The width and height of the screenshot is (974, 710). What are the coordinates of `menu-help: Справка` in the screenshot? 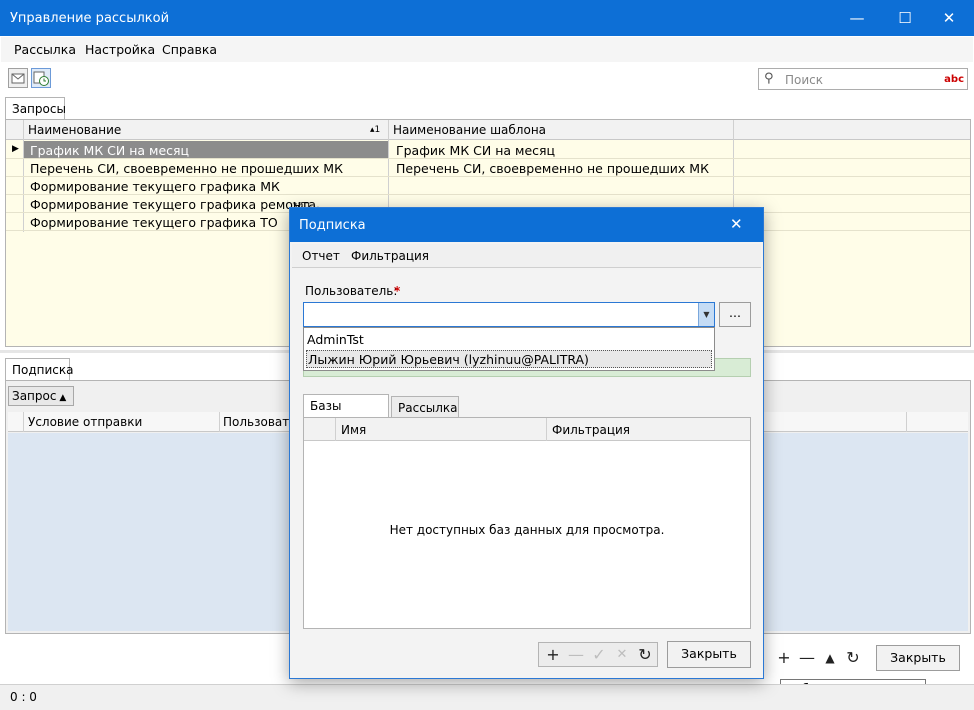 It's located at (189, 49).